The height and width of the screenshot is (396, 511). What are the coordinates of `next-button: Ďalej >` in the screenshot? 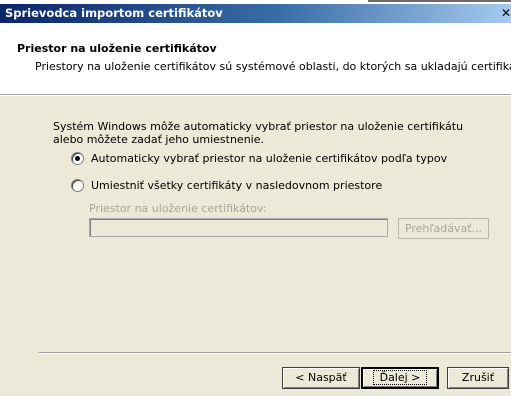 It's located at (400, 378).